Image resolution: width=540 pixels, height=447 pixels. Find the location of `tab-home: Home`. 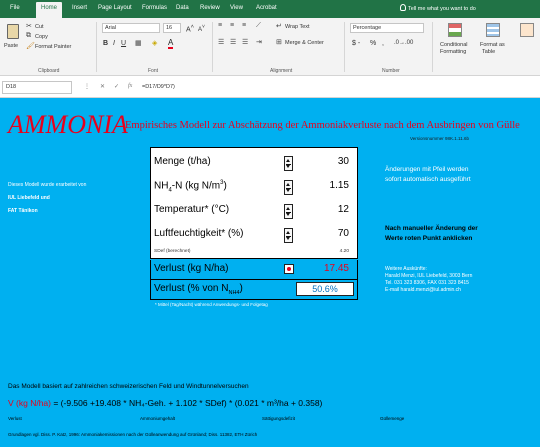

tab-home: Home is located at coordinates (49, 10).